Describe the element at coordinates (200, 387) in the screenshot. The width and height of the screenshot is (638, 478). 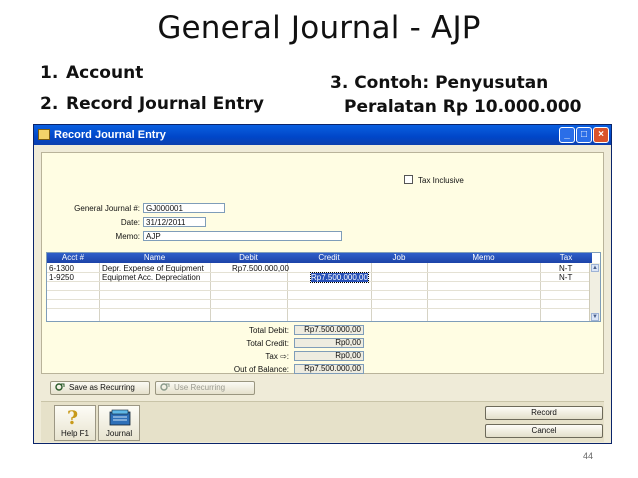
I see `use-recurring-label: Use Recurring` at that location.